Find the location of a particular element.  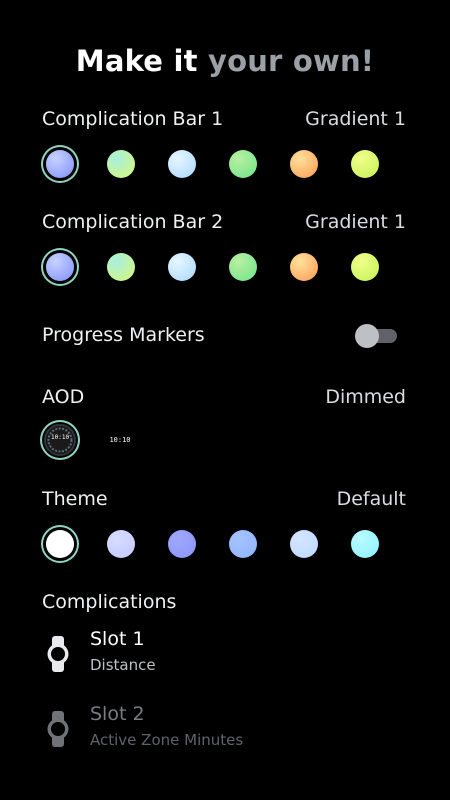

theme-row: Theme Default is located at coordinates (224, 499).